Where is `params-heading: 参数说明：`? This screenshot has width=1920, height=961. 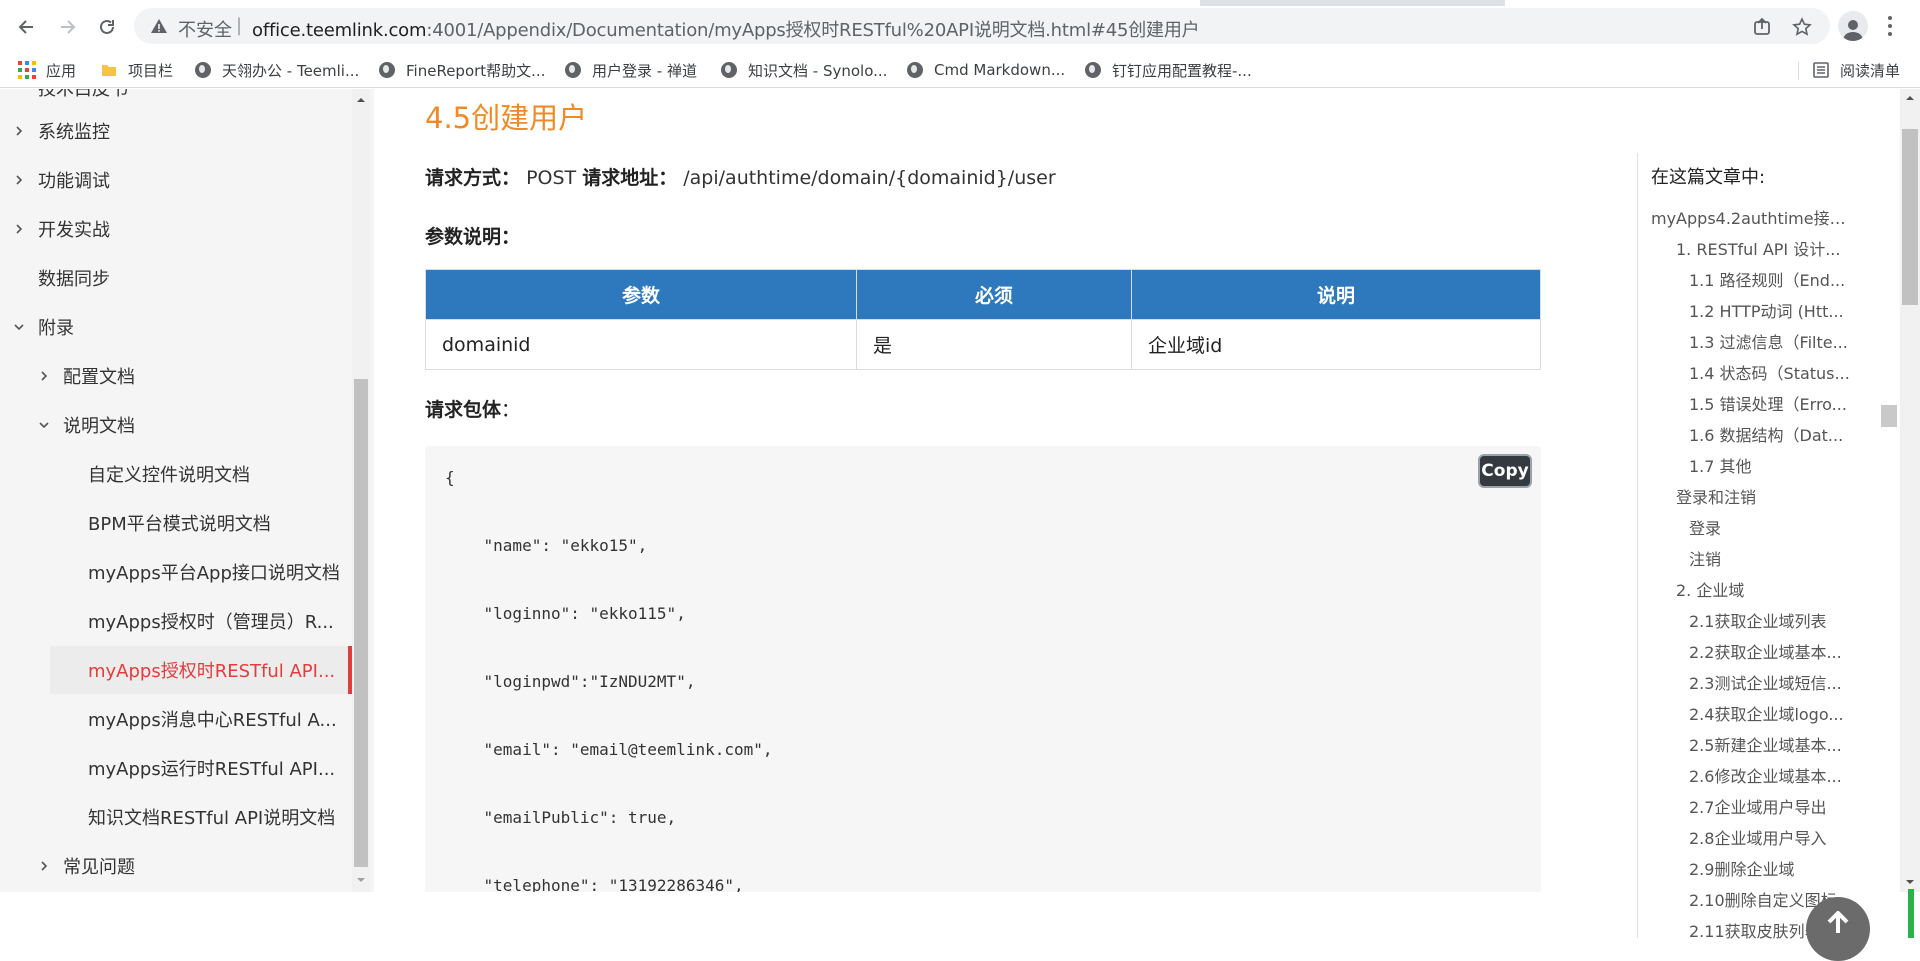
params-heading: 参数说明： is located at coordinates (473, 237).